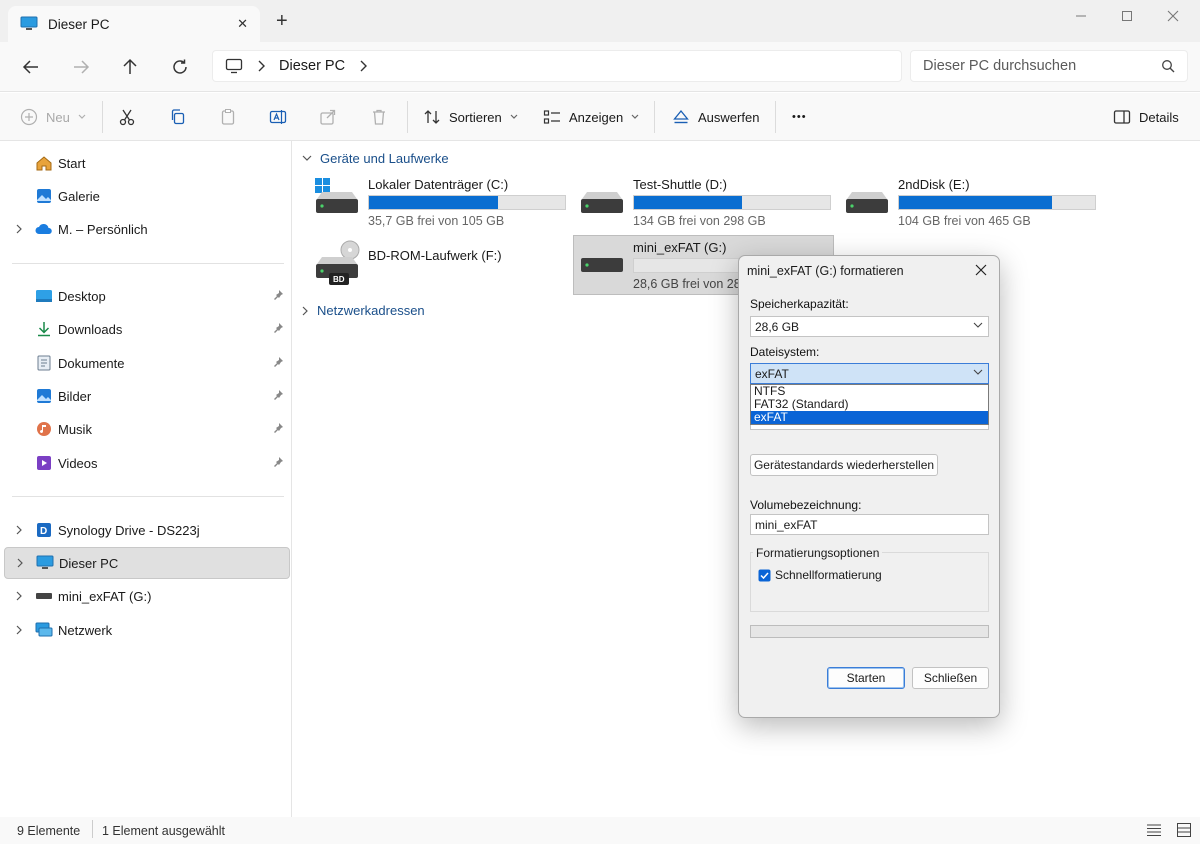 Image resolution: width=1200 pixels, height=844 pixels. I want to click on quick-format-label: Schnellformatierung, so click(828, 575).